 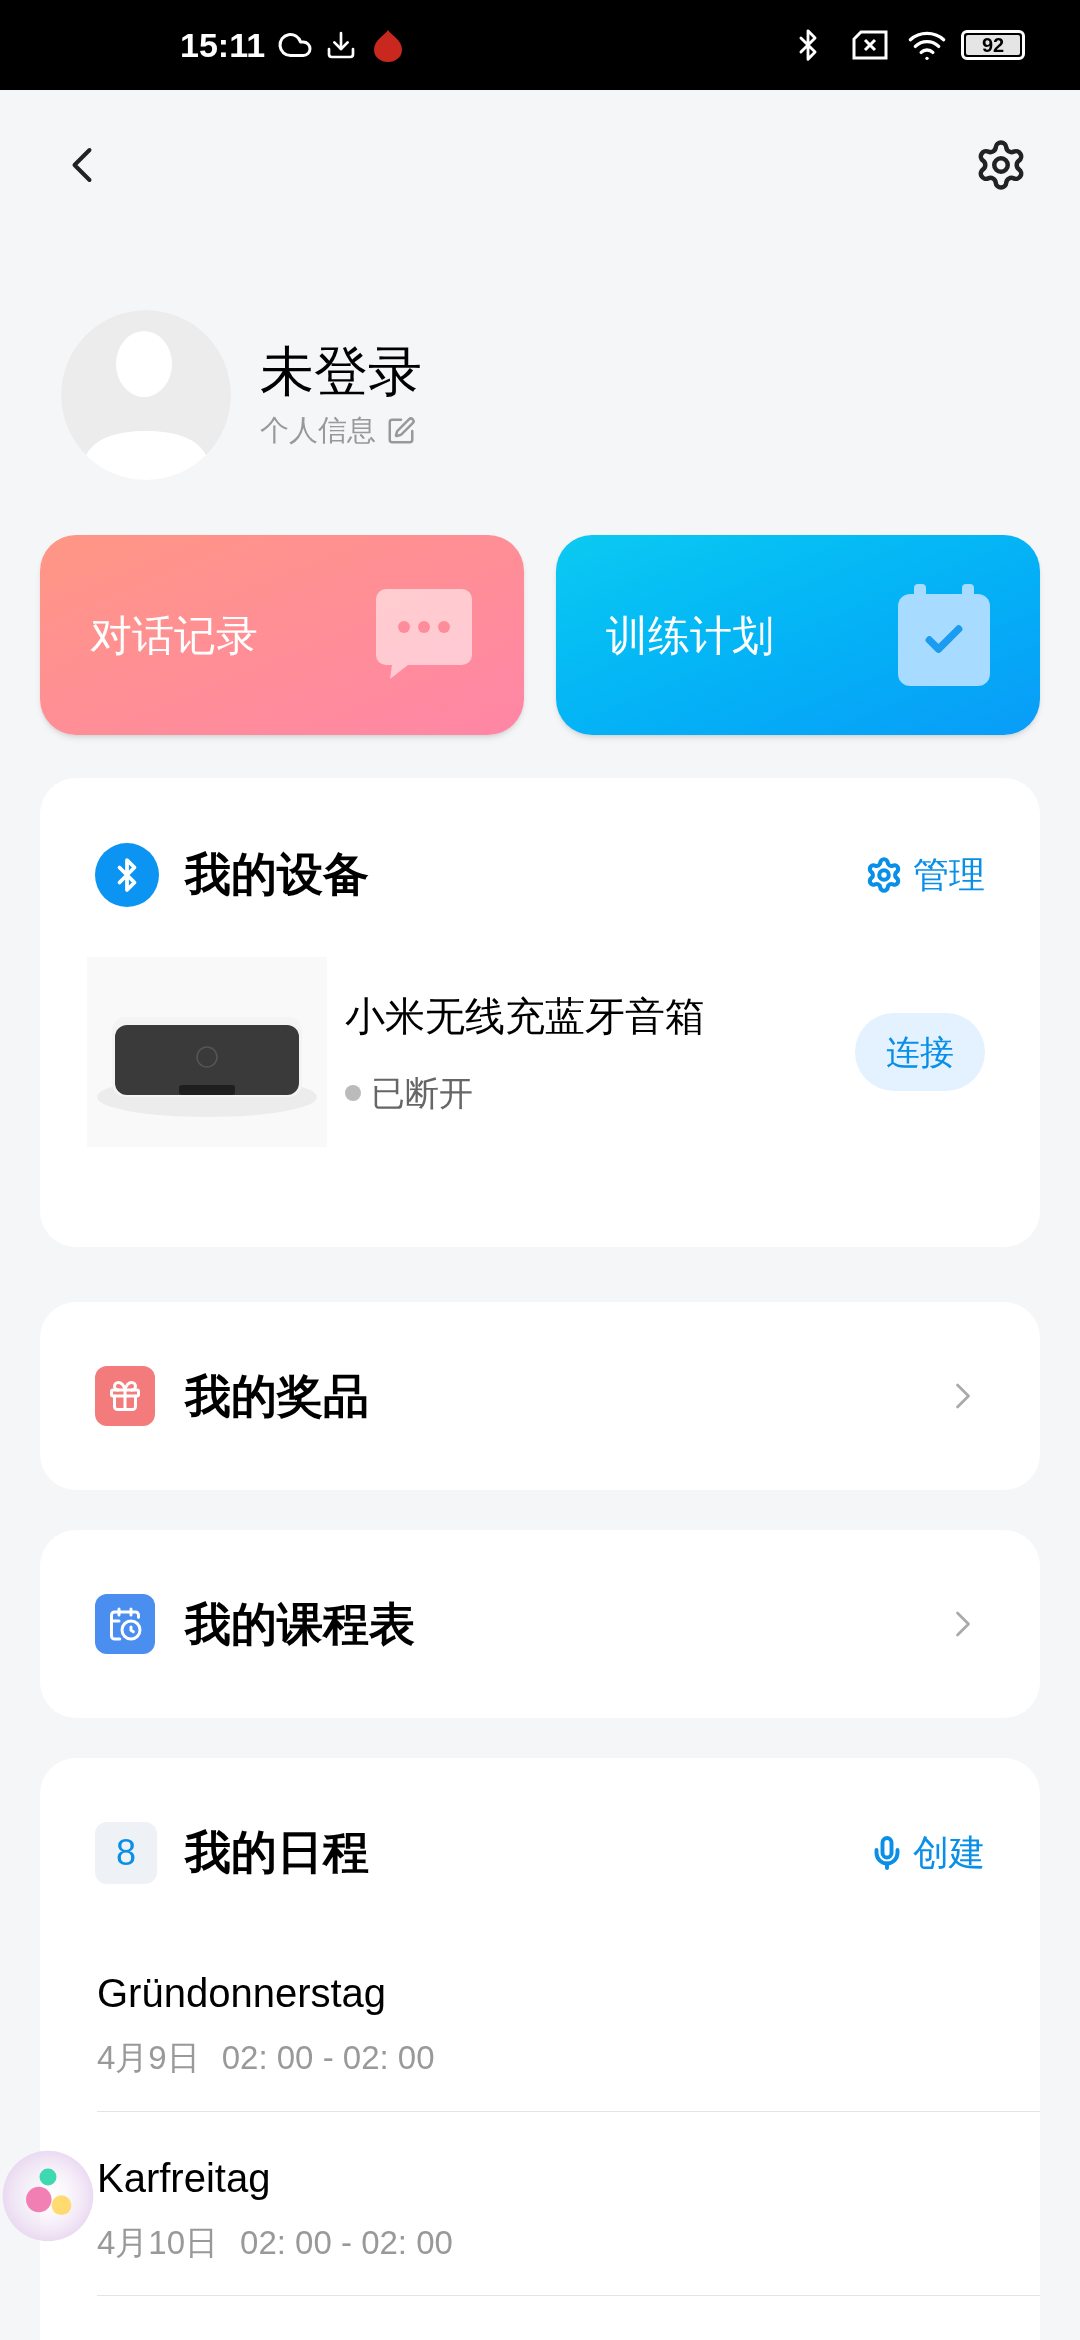 I want to click on gift-icon, so click(x=125, y=1396).